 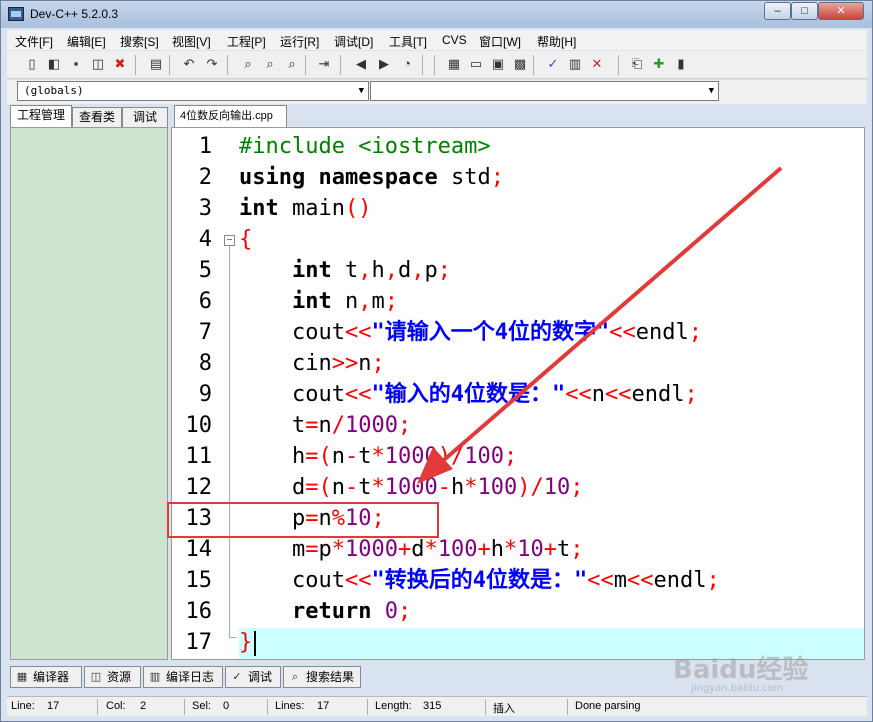 I want to click on new-project-icon: ⎗, so click(x=637, y=64).